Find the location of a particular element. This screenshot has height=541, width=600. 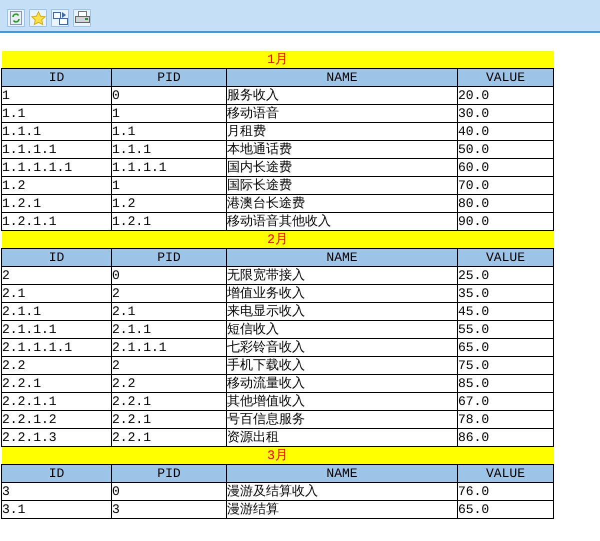

table-cell: 70.0 is located at coordinates (506, 185).